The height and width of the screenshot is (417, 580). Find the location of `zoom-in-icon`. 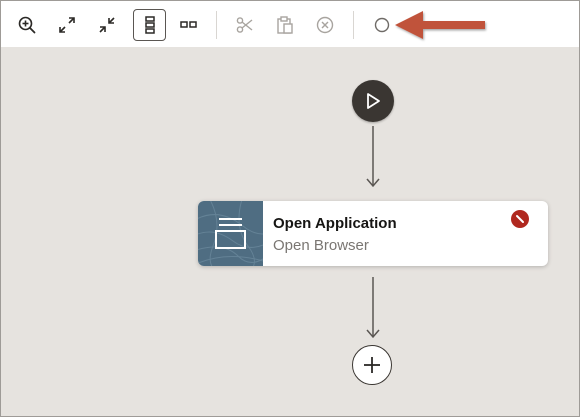

zoom-in-icon is located at coordinates (27, 25).